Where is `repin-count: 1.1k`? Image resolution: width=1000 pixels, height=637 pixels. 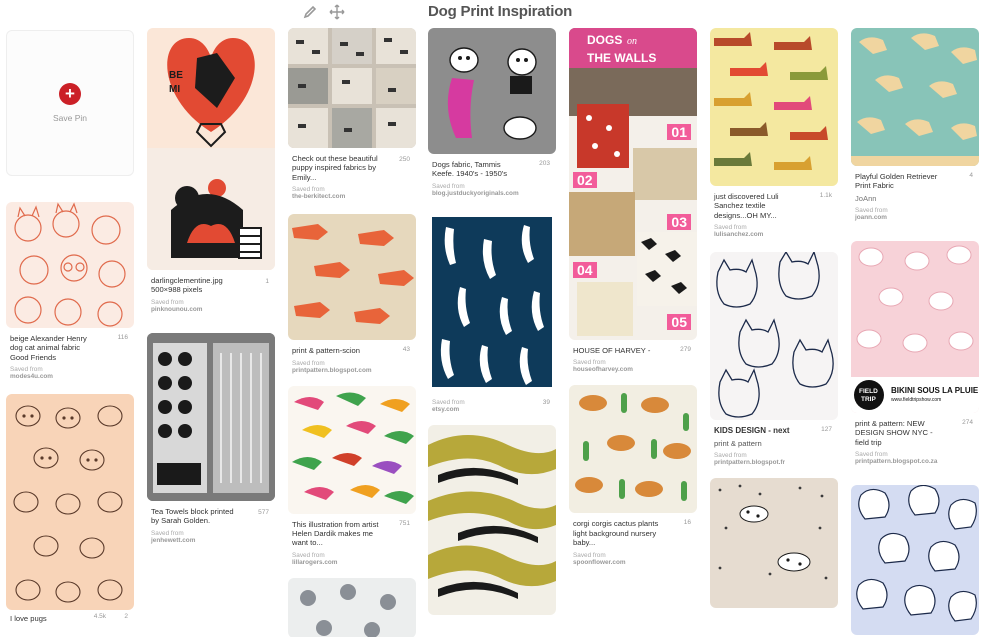
repin-count: 1.1k is located at coordinates (825, 195).